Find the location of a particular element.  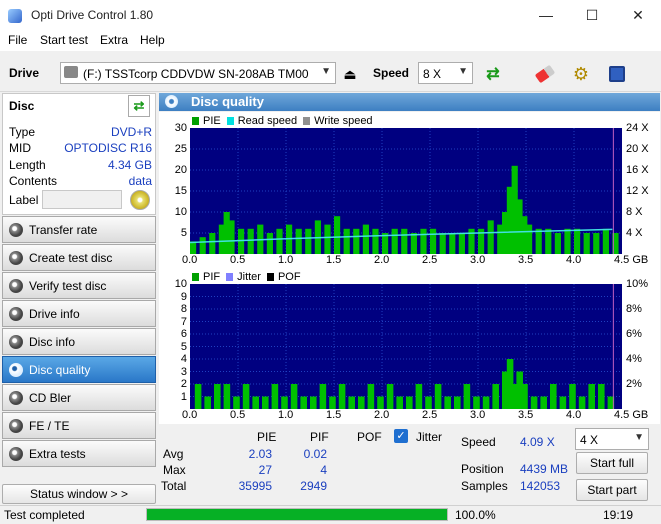

chart1-y-right-axis: 24 X 20 X 16 X 12 X 8 X 4 X is located at coordinates (642, 188).